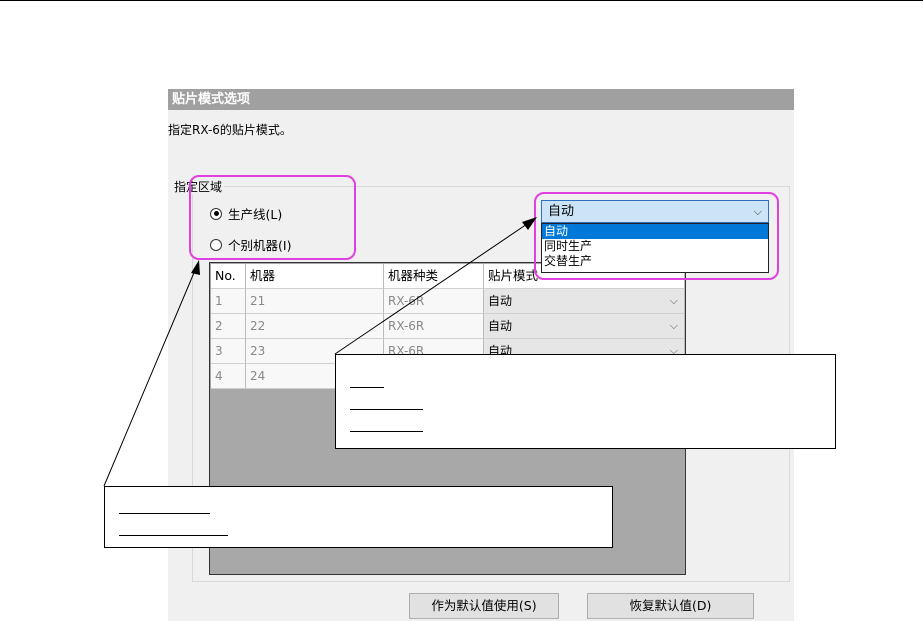  Describe the element at coordinates (432, 288) in the screenshot. I see `callout-arrow-mode` at that location.